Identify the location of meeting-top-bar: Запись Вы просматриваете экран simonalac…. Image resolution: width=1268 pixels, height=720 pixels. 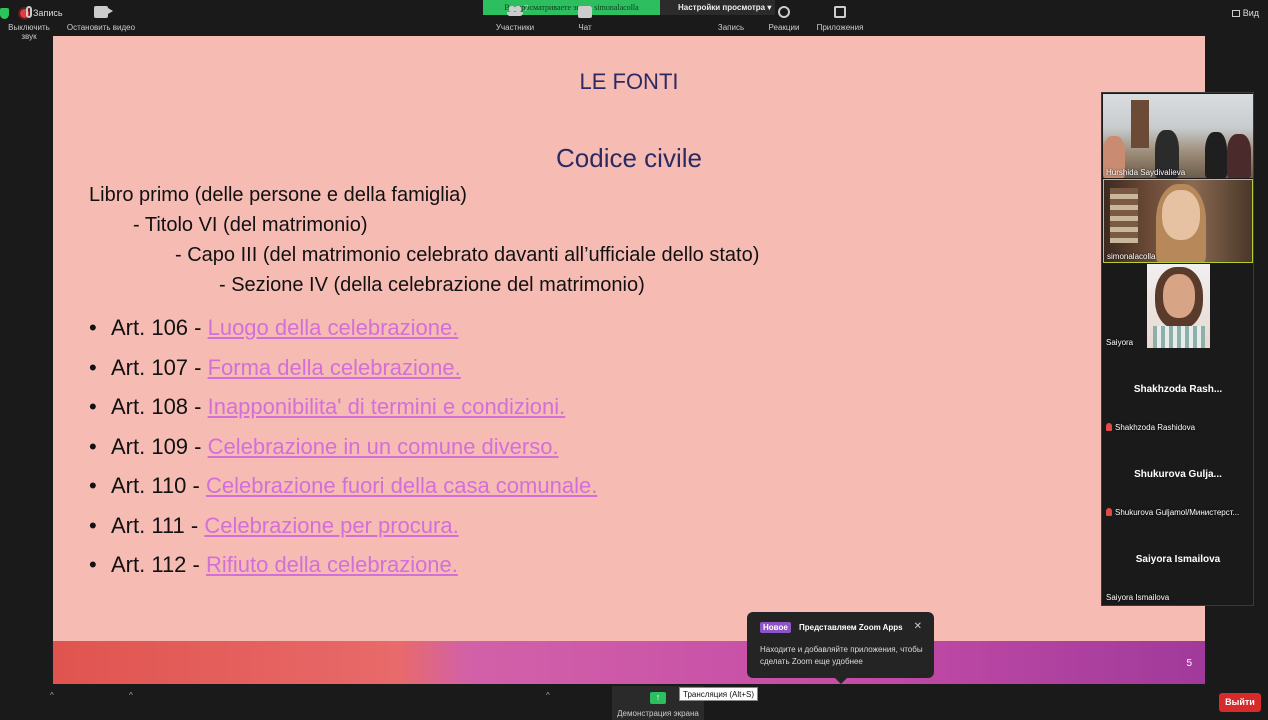
(634, 15).